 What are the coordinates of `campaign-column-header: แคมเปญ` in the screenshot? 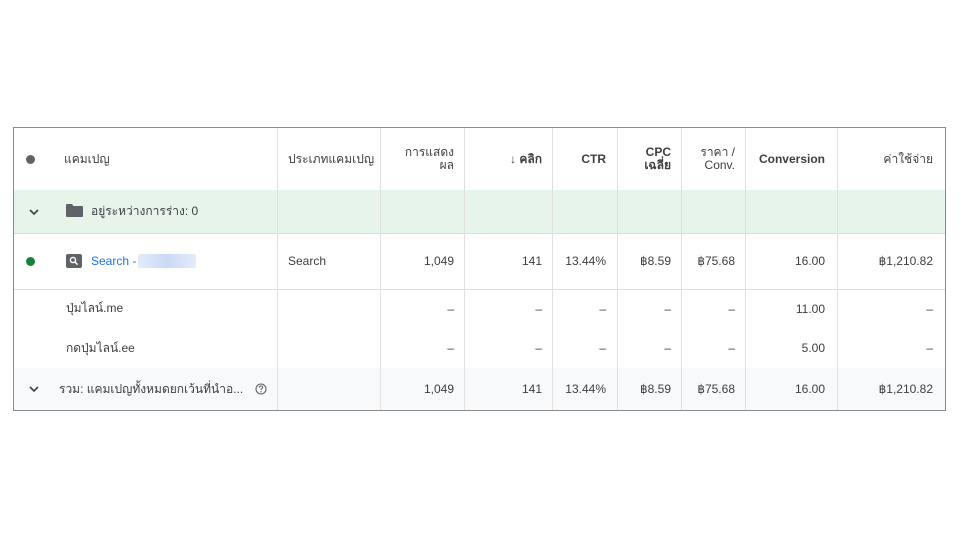 It's located at (164, 159).